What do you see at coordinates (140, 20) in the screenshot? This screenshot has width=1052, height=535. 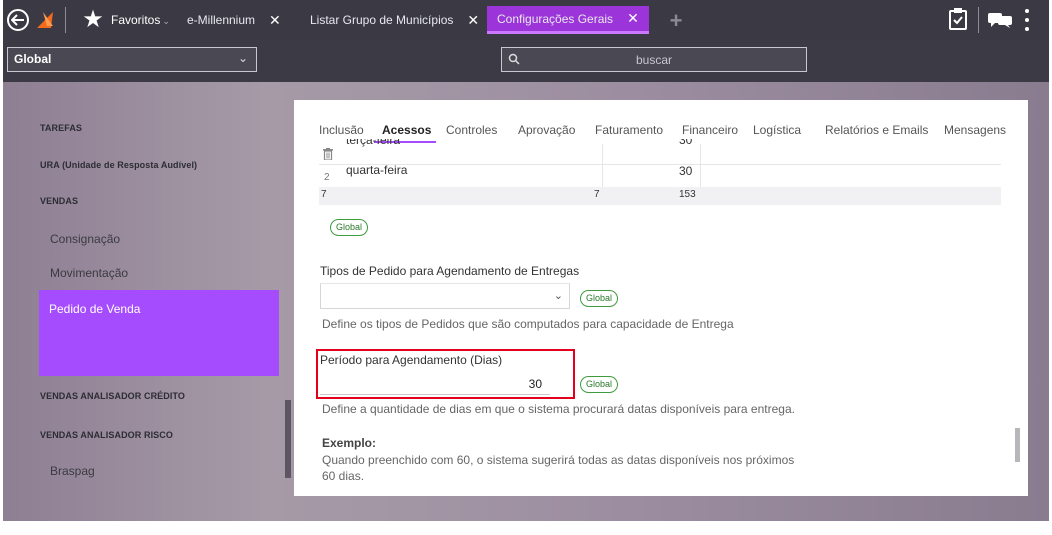 I see `favorites-menu: Favoritos ⌄` at bounding box center [140, 20].